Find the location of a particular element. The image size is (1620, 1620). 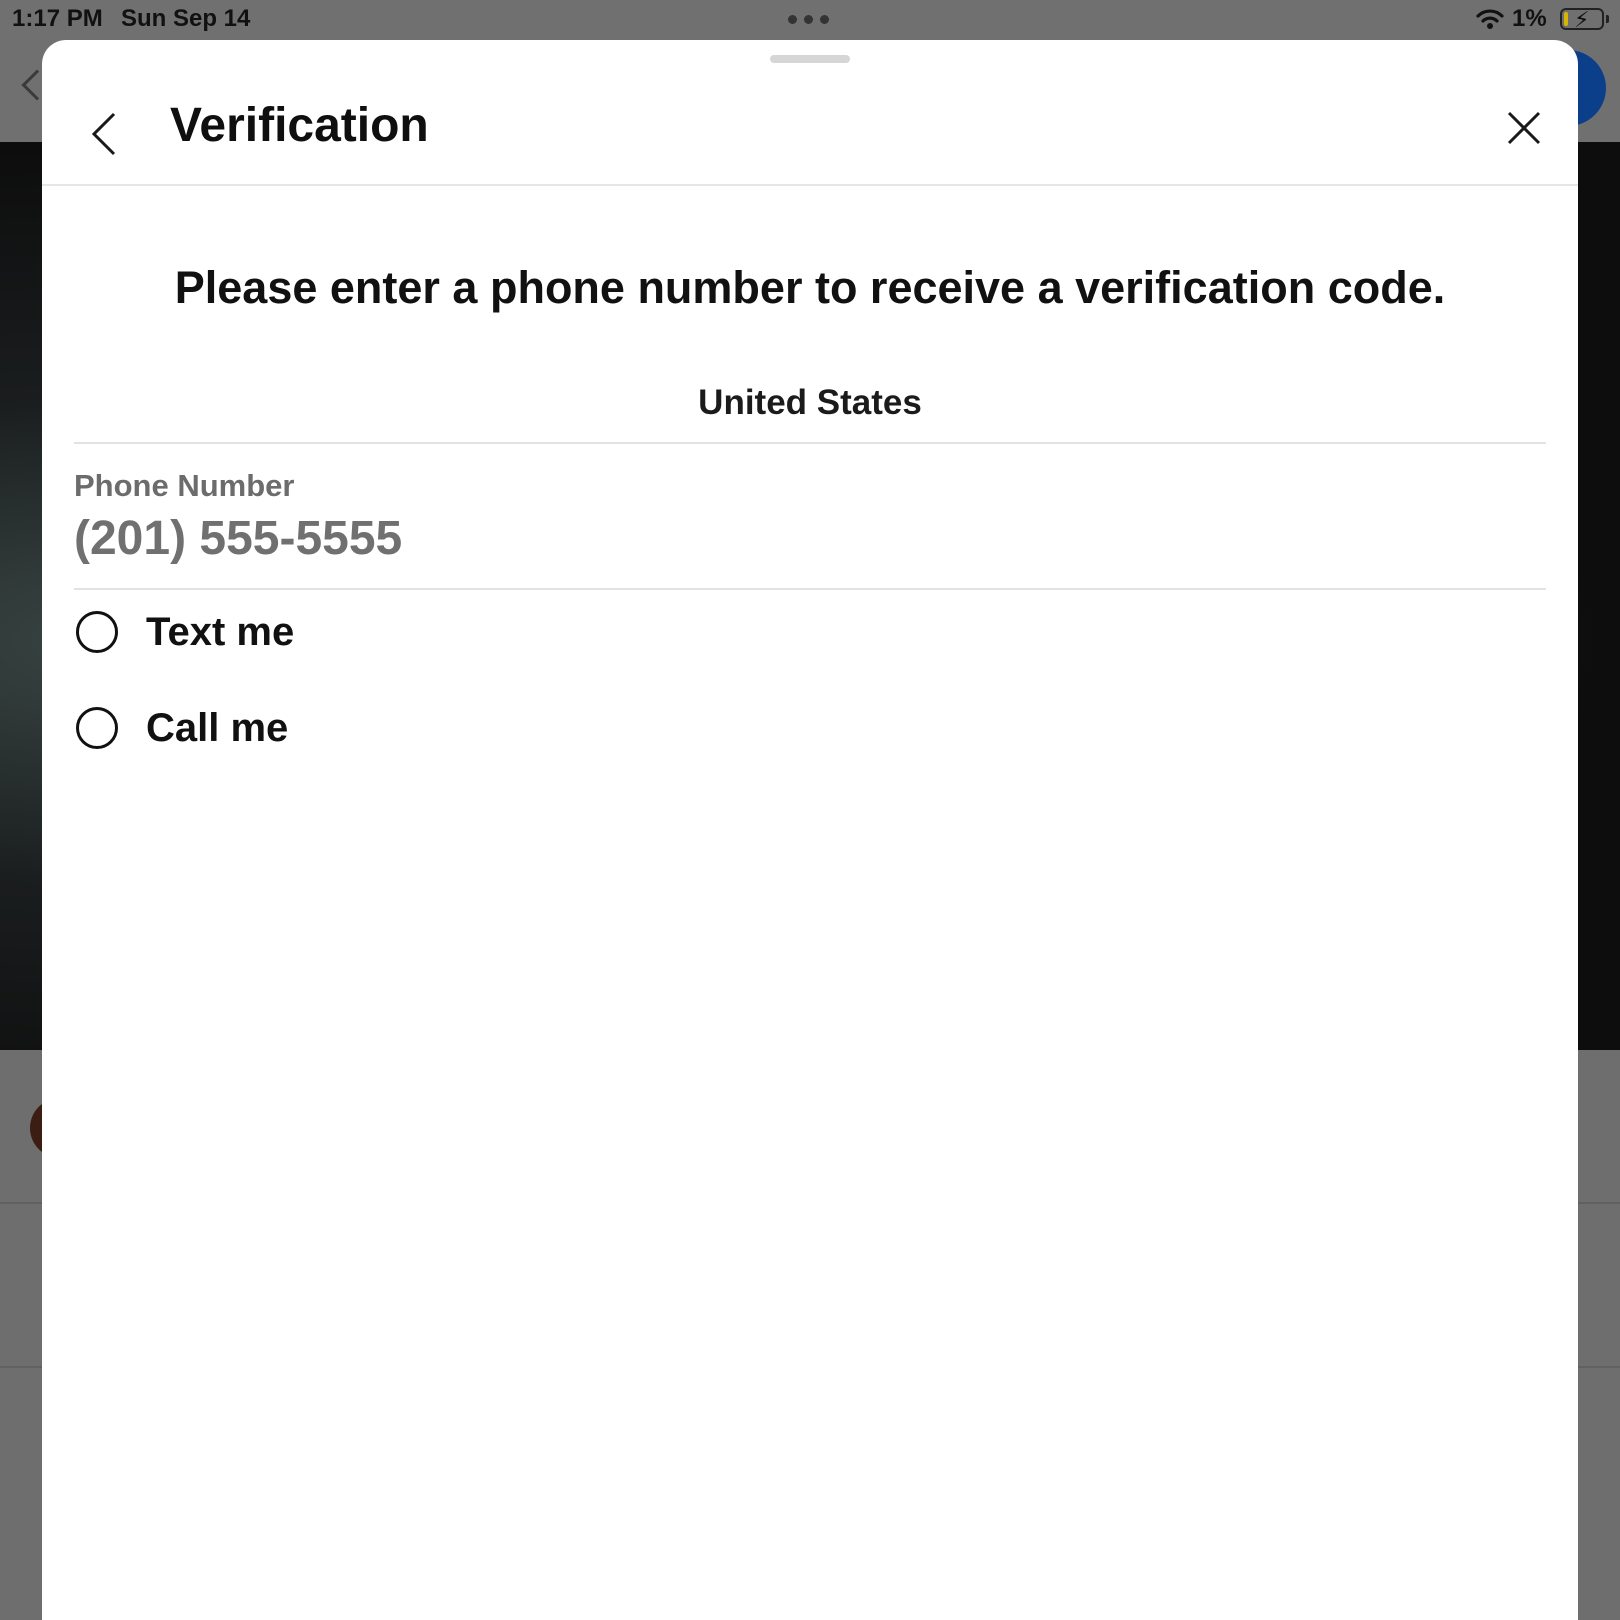

country-value: United States is located at coordinates (810, 402).